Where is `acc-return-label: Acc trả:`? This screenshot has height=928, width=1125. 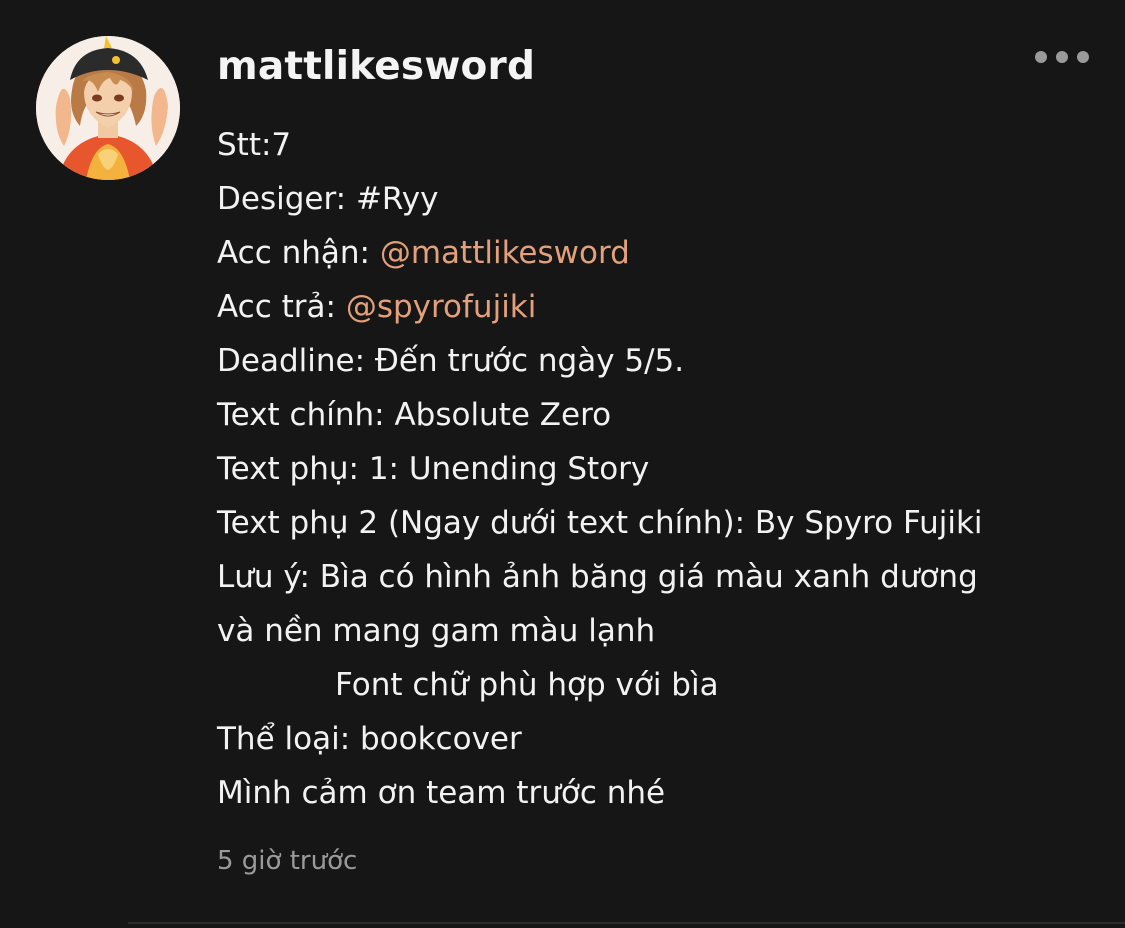 acc-return-label: Acc trả: is located at coordinates (281, 307).